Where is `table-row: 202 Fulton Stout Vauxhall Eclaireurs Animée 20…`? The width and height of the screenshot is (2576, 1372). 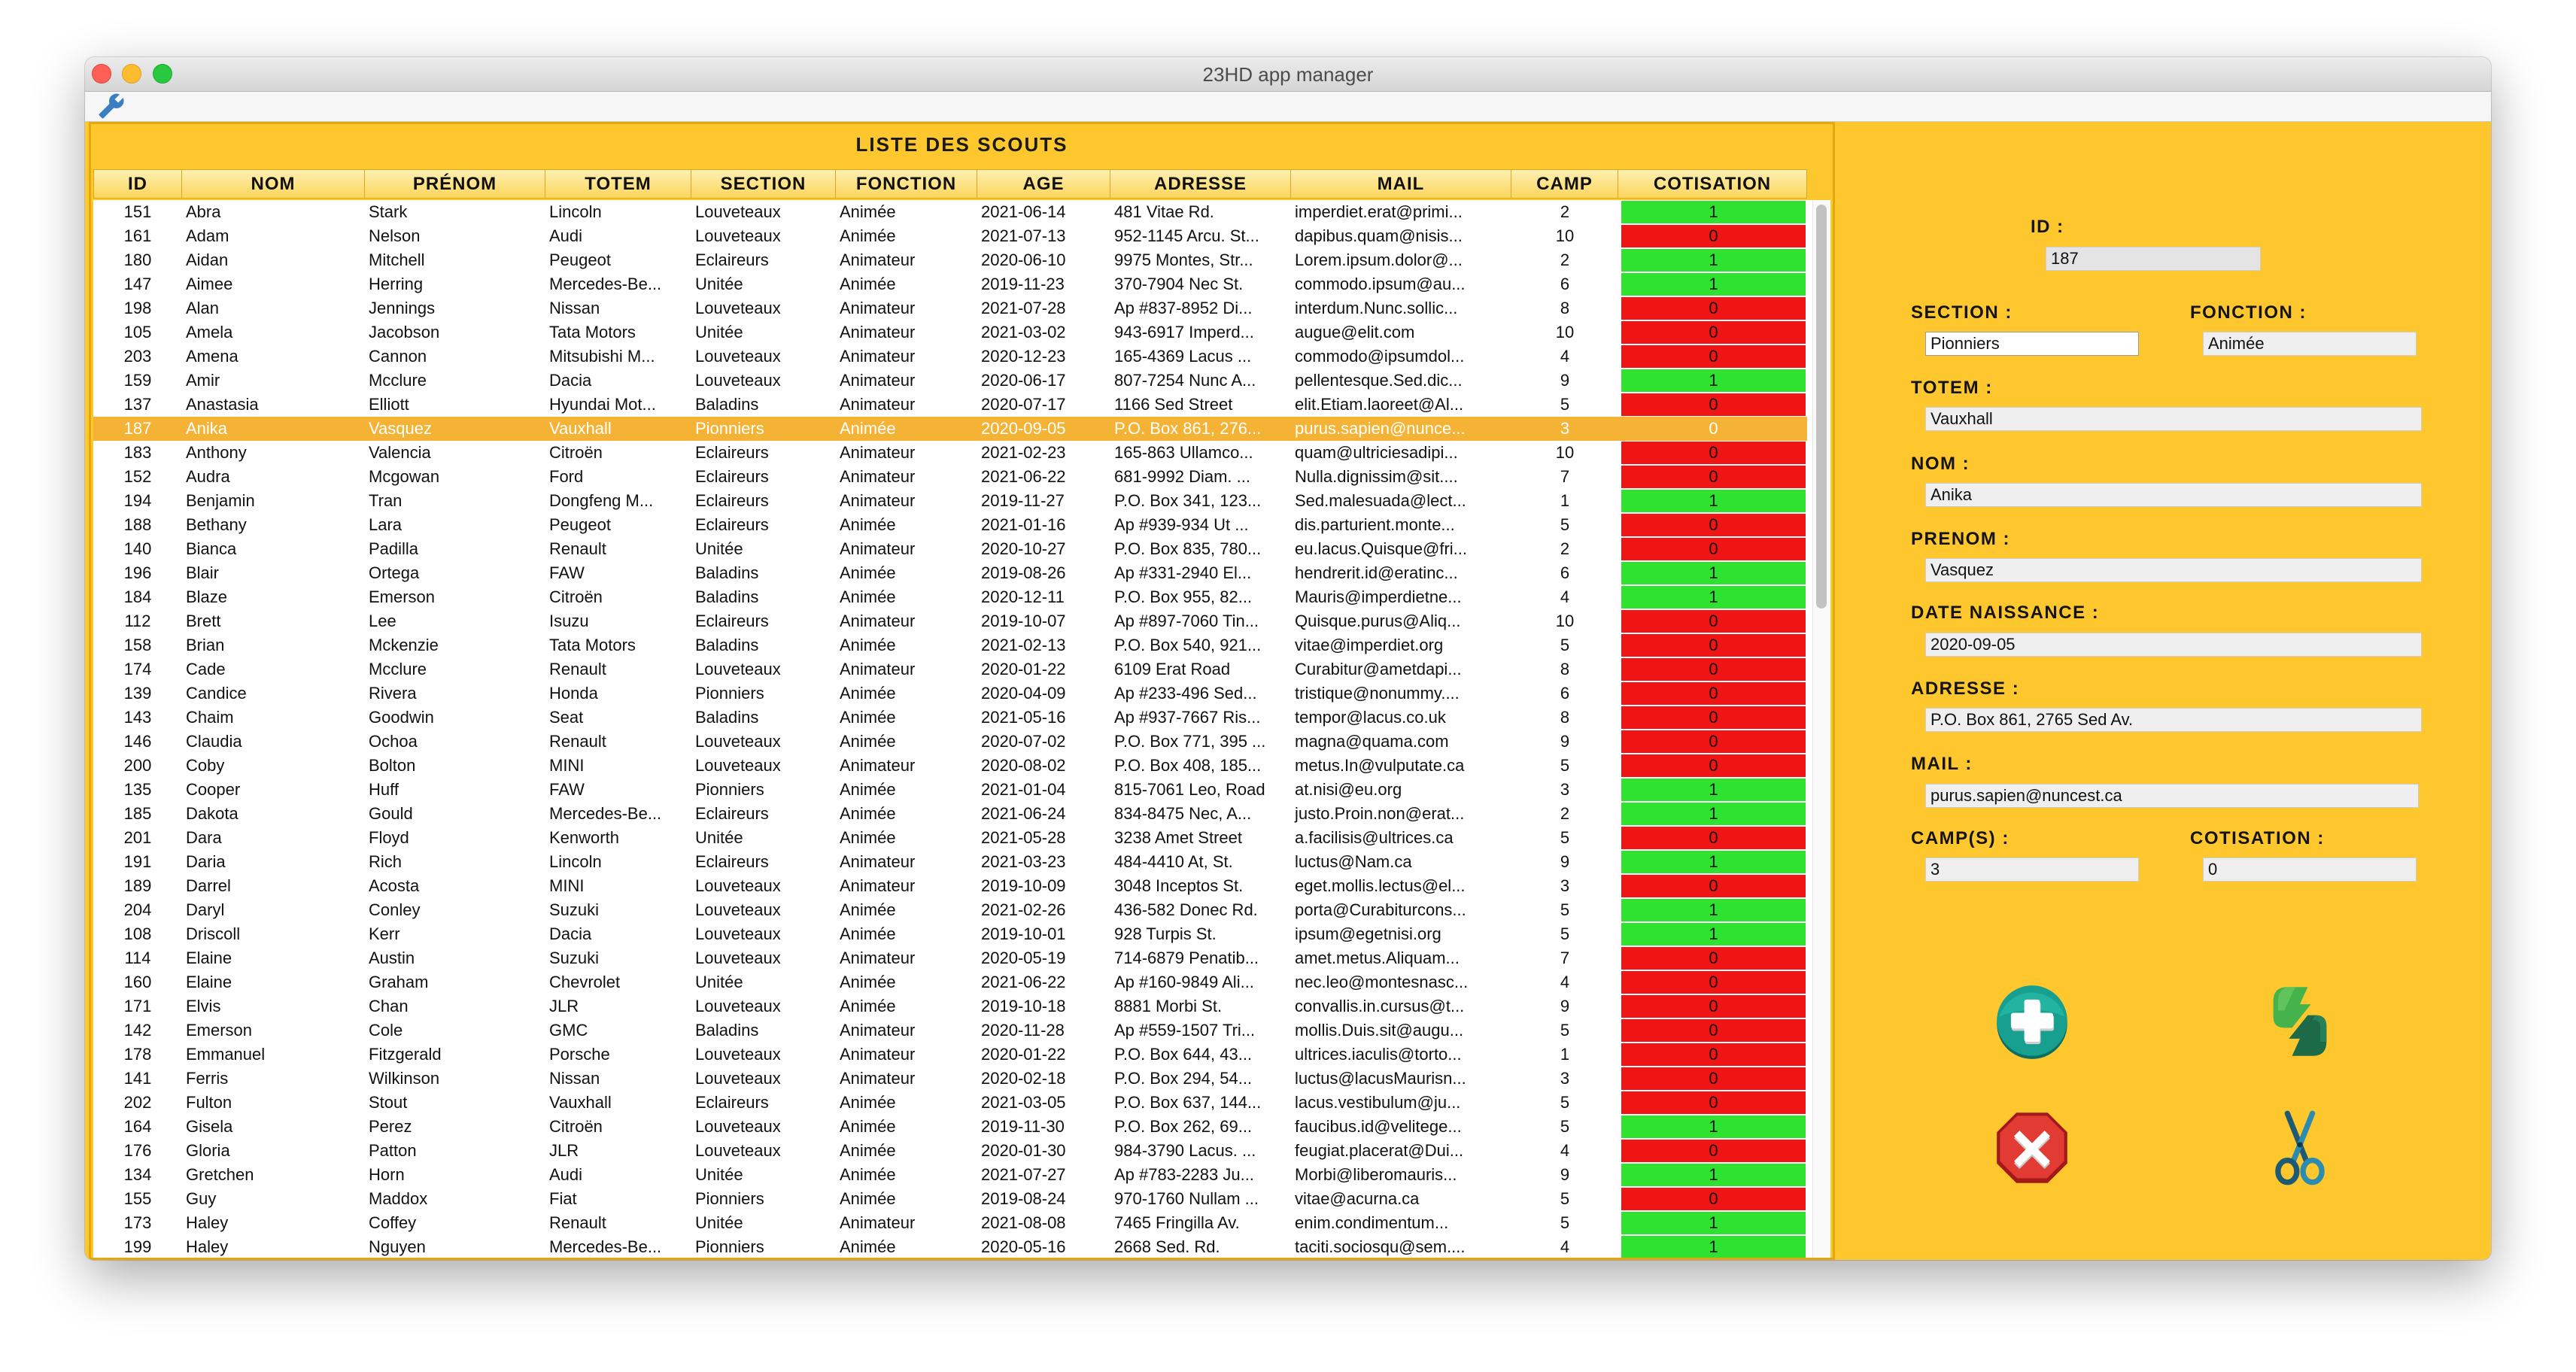
table-row: 202 Fulton Stout Vauxhall Eclaireurs Animée 20… is located at coordinates (950, 1103).